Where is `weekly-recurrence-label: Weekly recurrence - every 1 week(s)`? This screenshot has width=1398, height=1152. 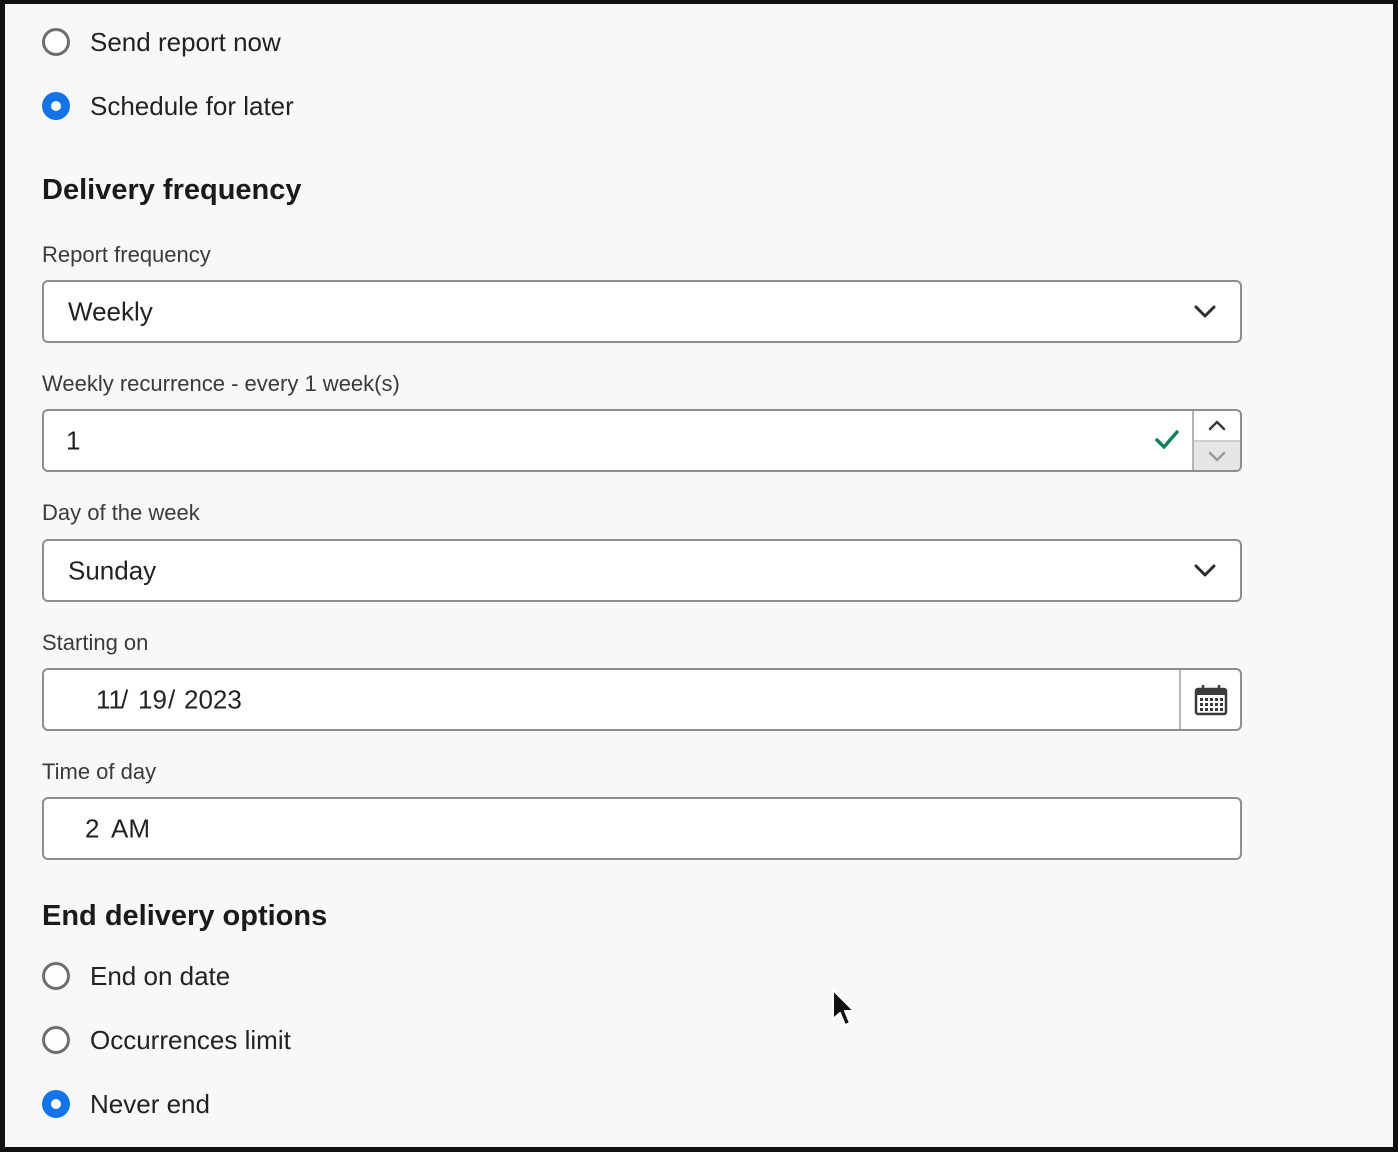 weekly-recurrence-label: Weekly recurrence - every 1 week(s) is located at coordinates (221, 383).